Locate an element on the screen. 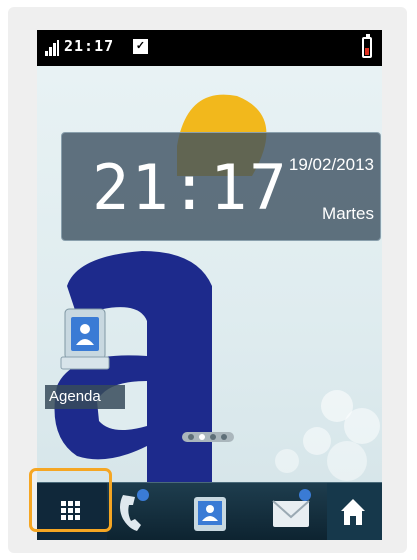  contacts-button is located at coordinates (211, 511).